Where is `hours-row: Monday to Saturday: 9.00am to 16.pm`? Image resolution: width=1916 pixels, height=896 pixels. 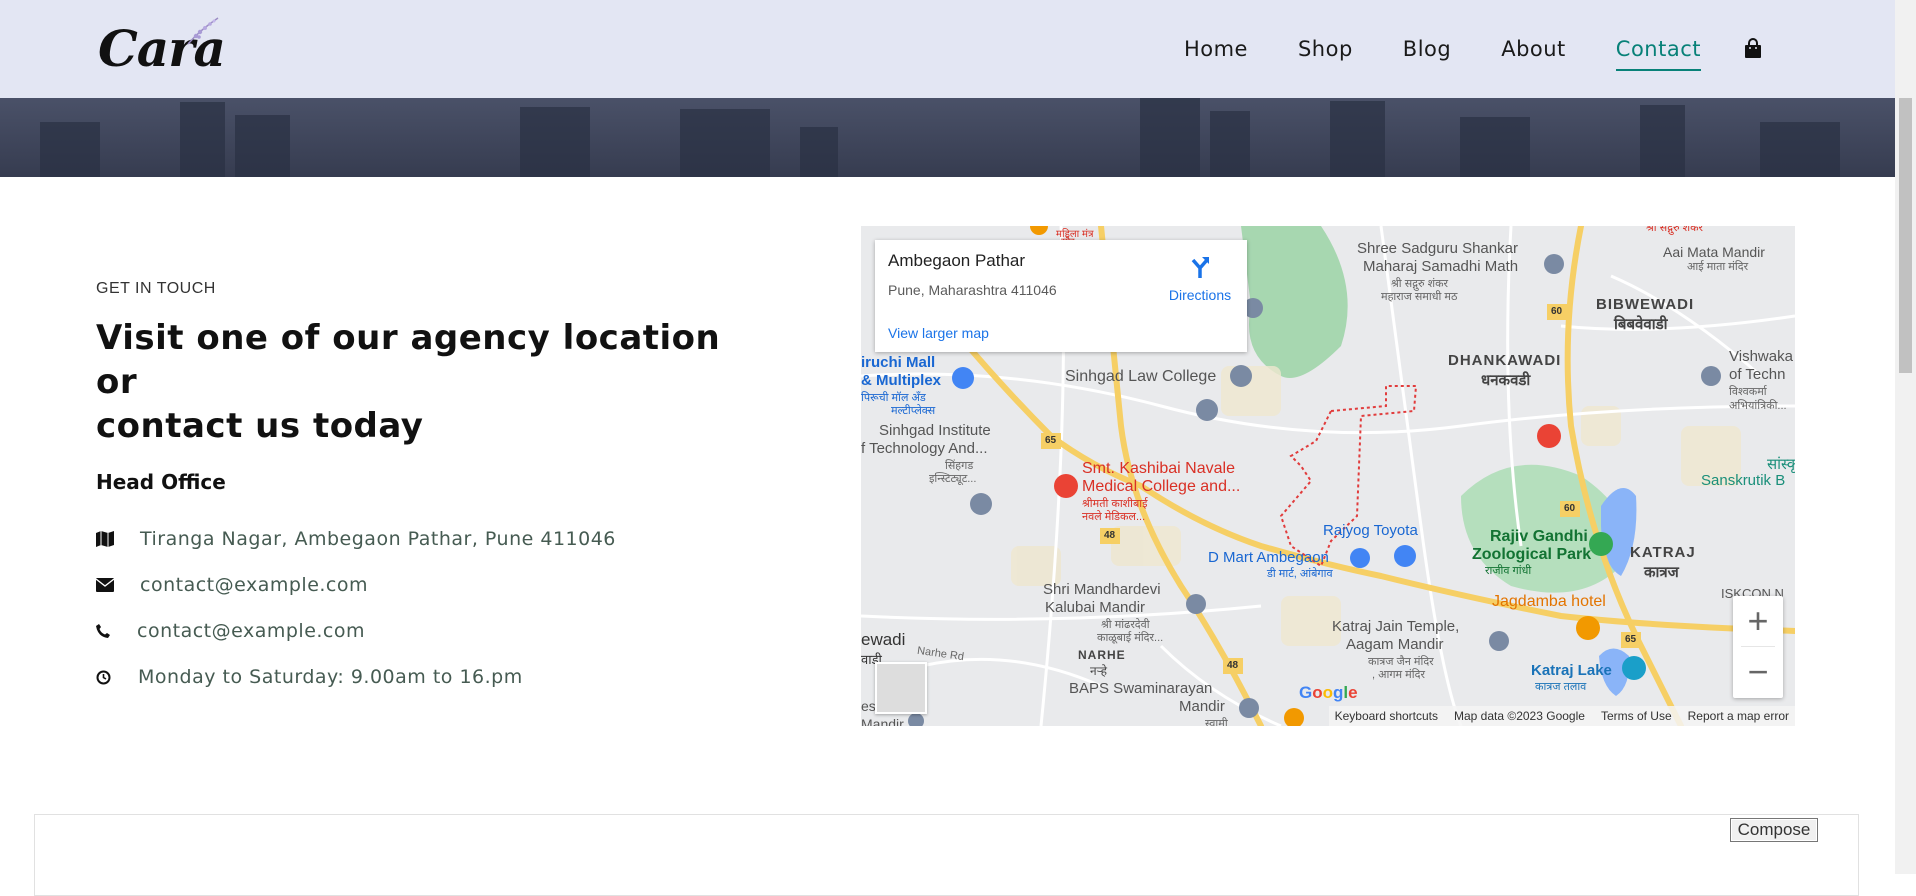
hours-row: Monday to Saturday: 9.00am to 16.pm is located at coordinates (416, 677).